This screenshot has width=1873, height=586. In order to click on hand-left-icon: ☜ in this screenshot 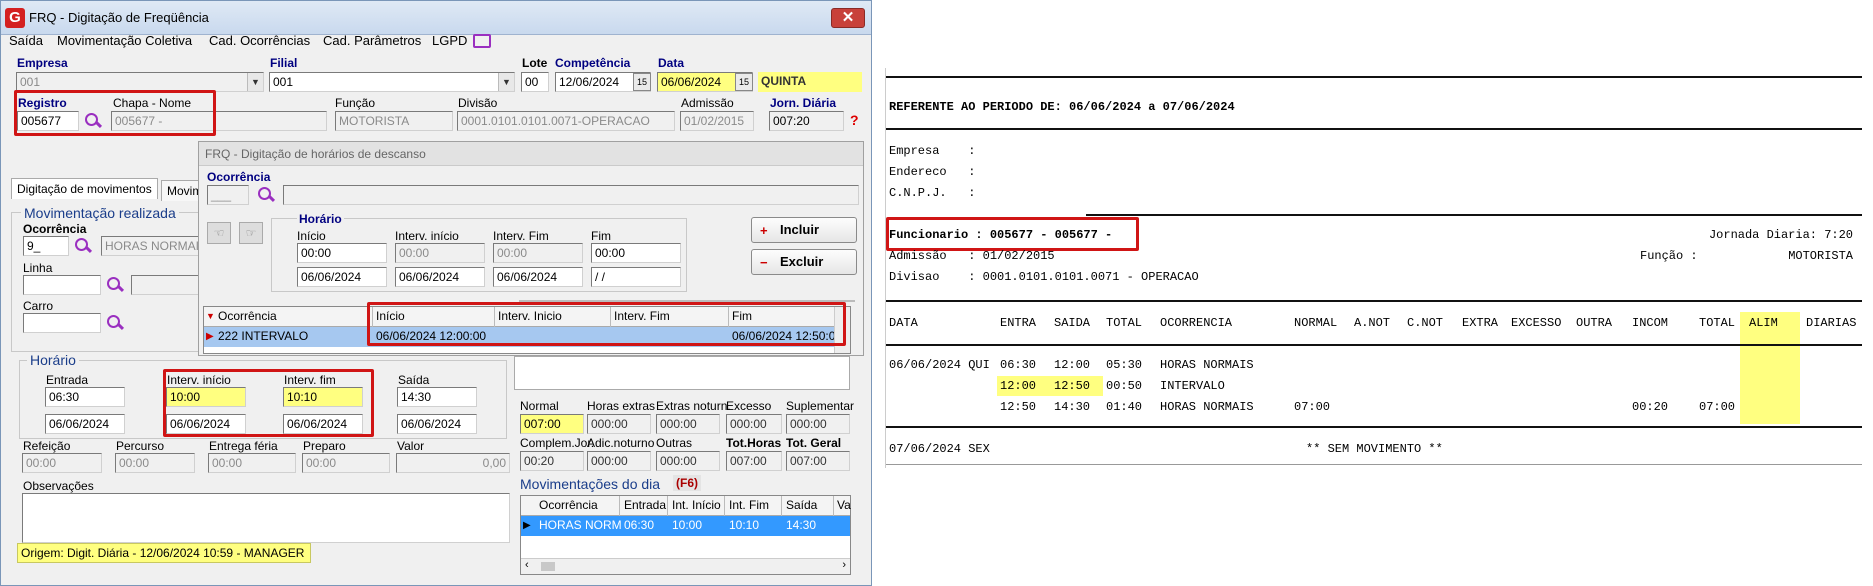, I will do `click(219, 233)`.